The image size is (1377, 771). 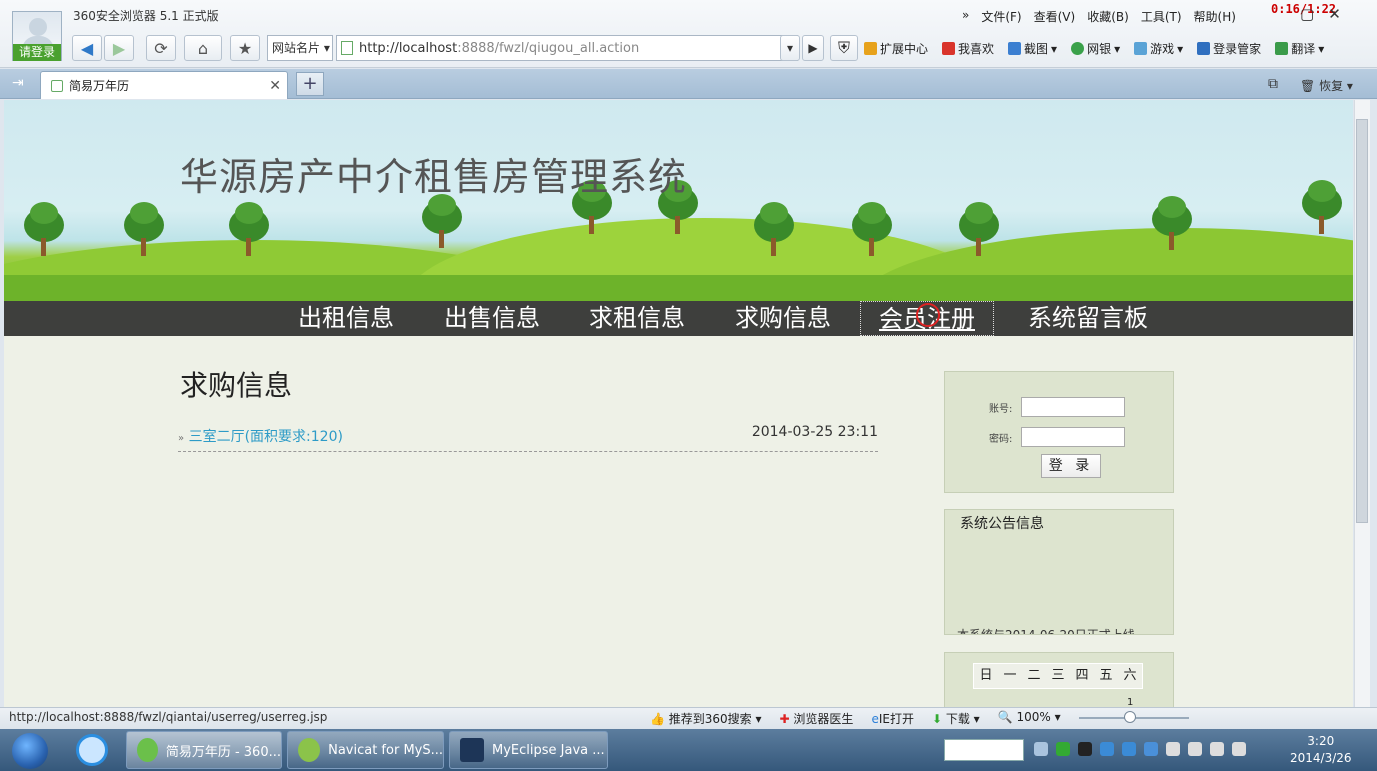 I want to click on recommend-360-button: 👍 推荐到360搜索 ▾, so click(x=706, y=718).